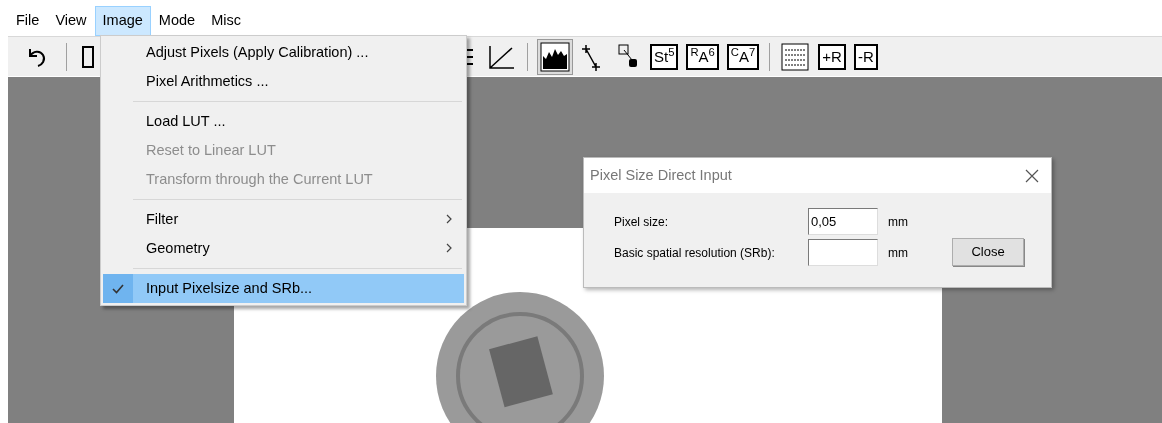  I want to click on menu-item: Geometry, so click(283, 248).